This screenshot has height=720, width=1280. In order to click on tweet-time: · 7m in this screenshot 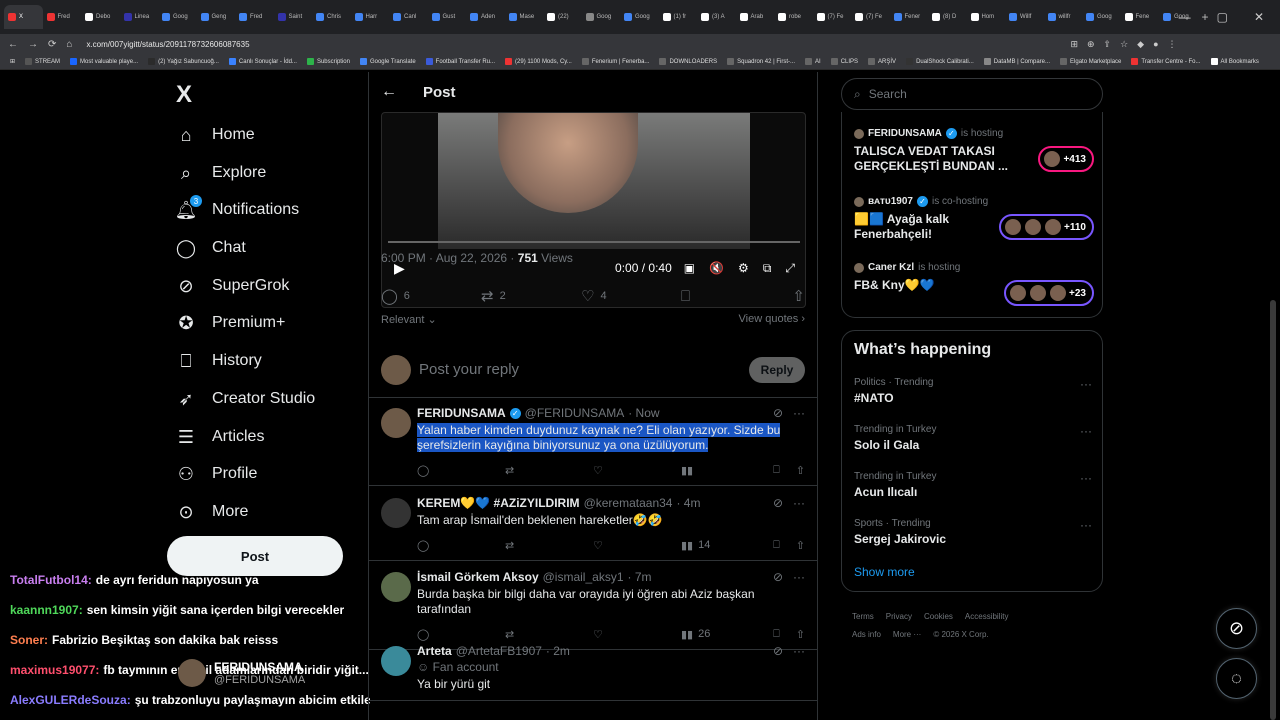, I will do `click(640, 577)`.